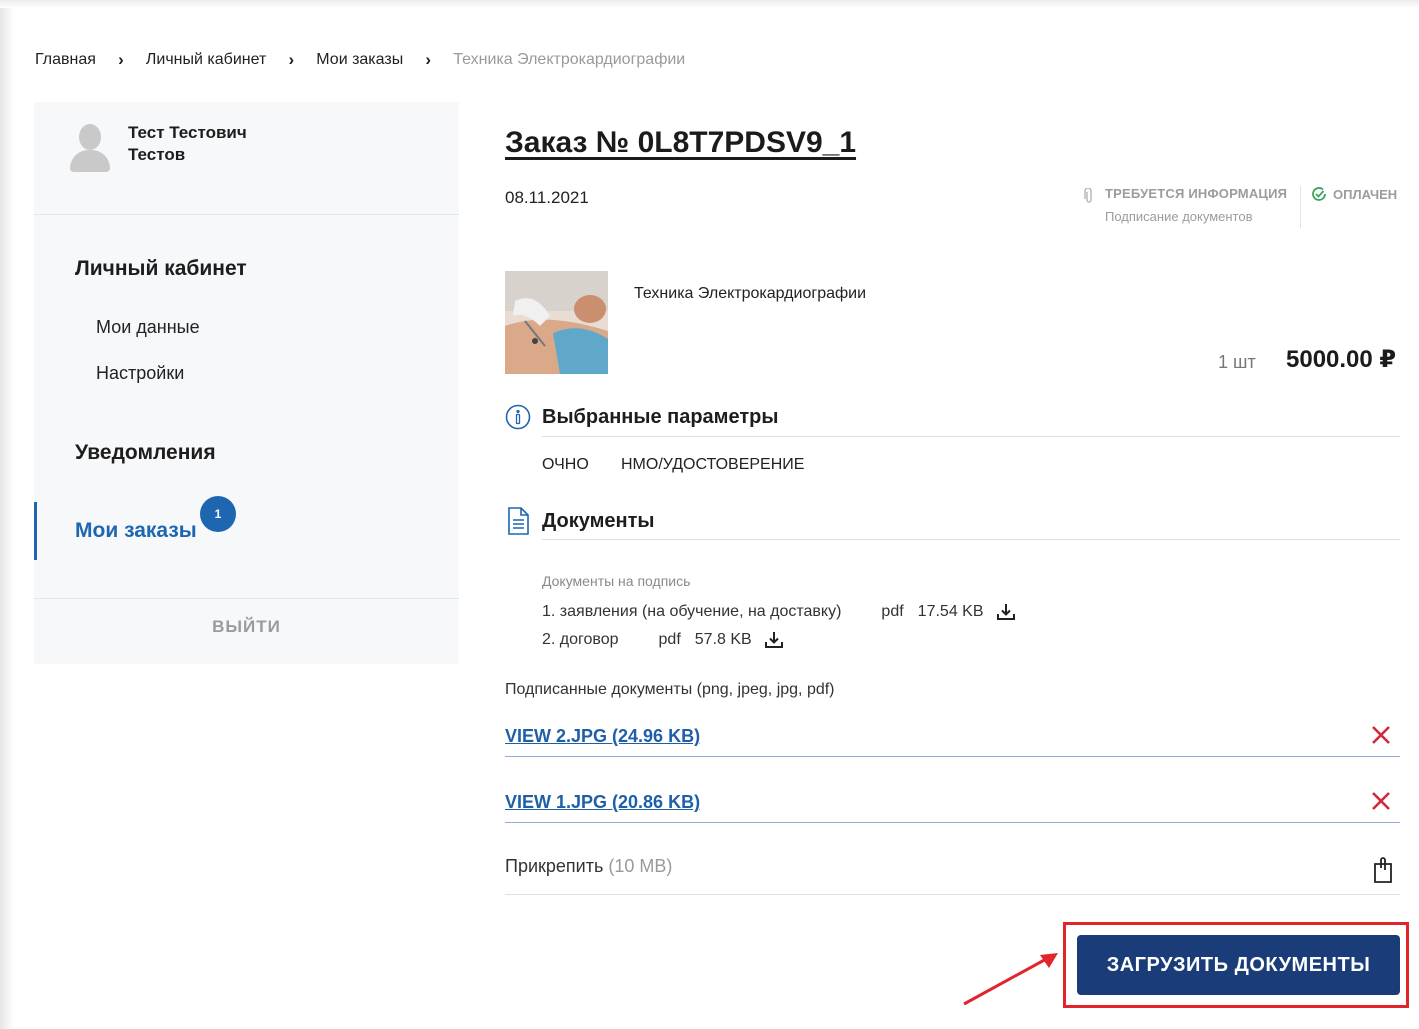  What do you see at coordinates (602, 802) in the screenshot?
I see `signed-file-link: VIEW 1.JPG (20.86 KB)` at bounding box center [602, 802].